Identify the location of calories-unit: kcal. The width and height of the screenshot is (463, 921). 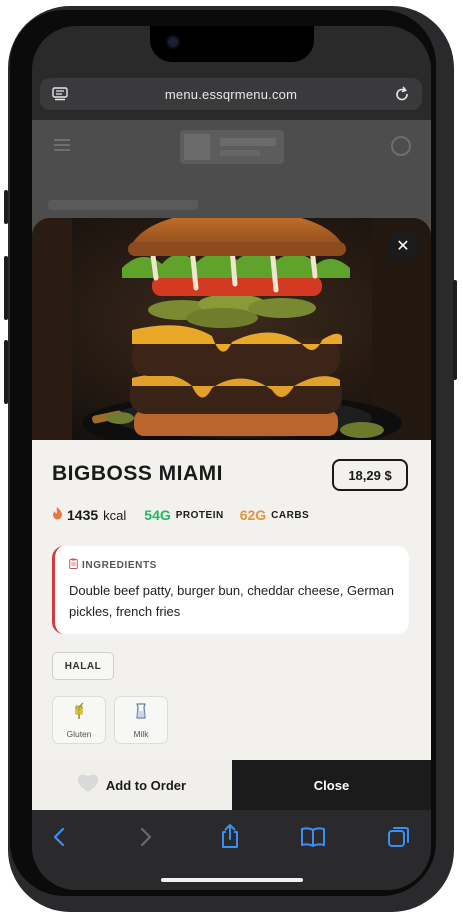
(115, 515).